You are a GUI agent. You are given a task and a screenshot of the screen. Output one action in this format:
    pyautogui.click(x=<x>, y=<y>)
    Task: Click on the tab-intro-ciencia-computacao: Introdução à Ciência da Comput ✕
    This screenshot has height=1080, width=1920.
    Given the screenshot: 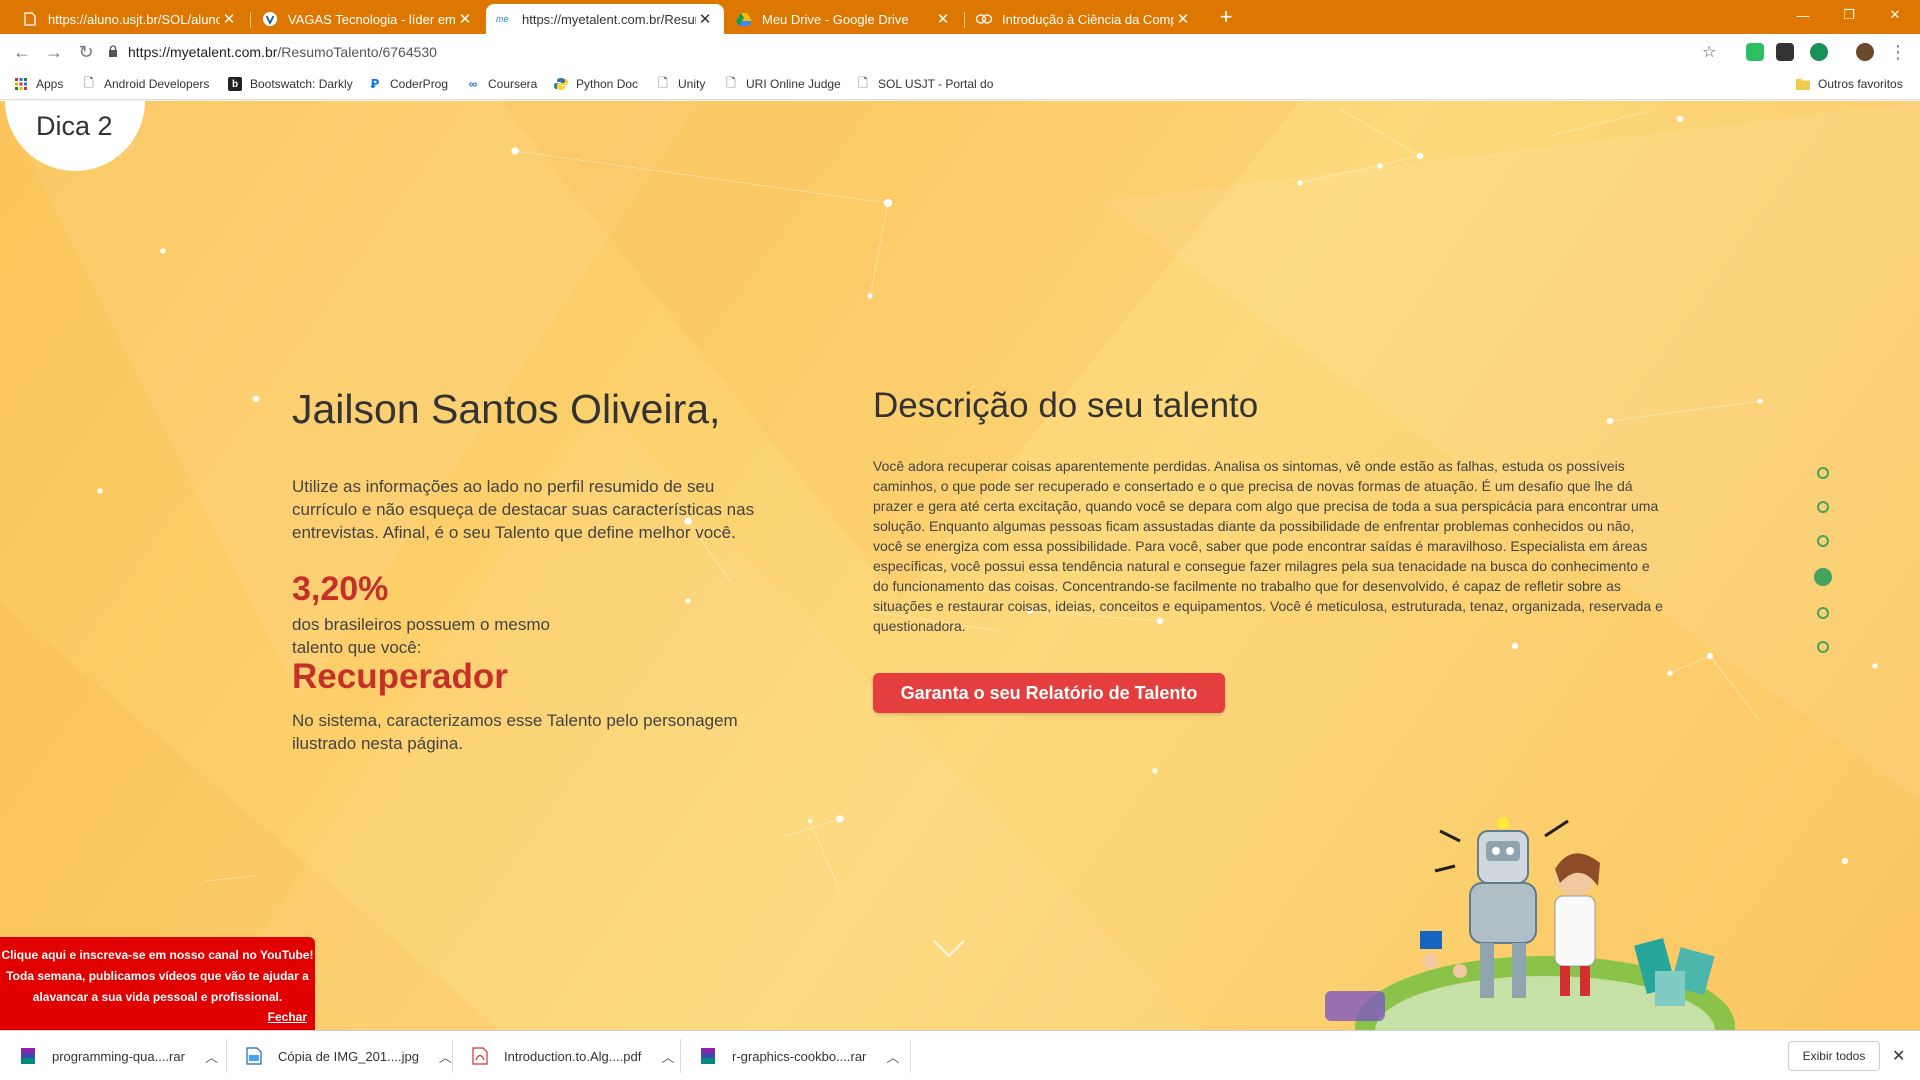 What is the action you would take?
    pyautogui.click(x=1084, y=19)
    